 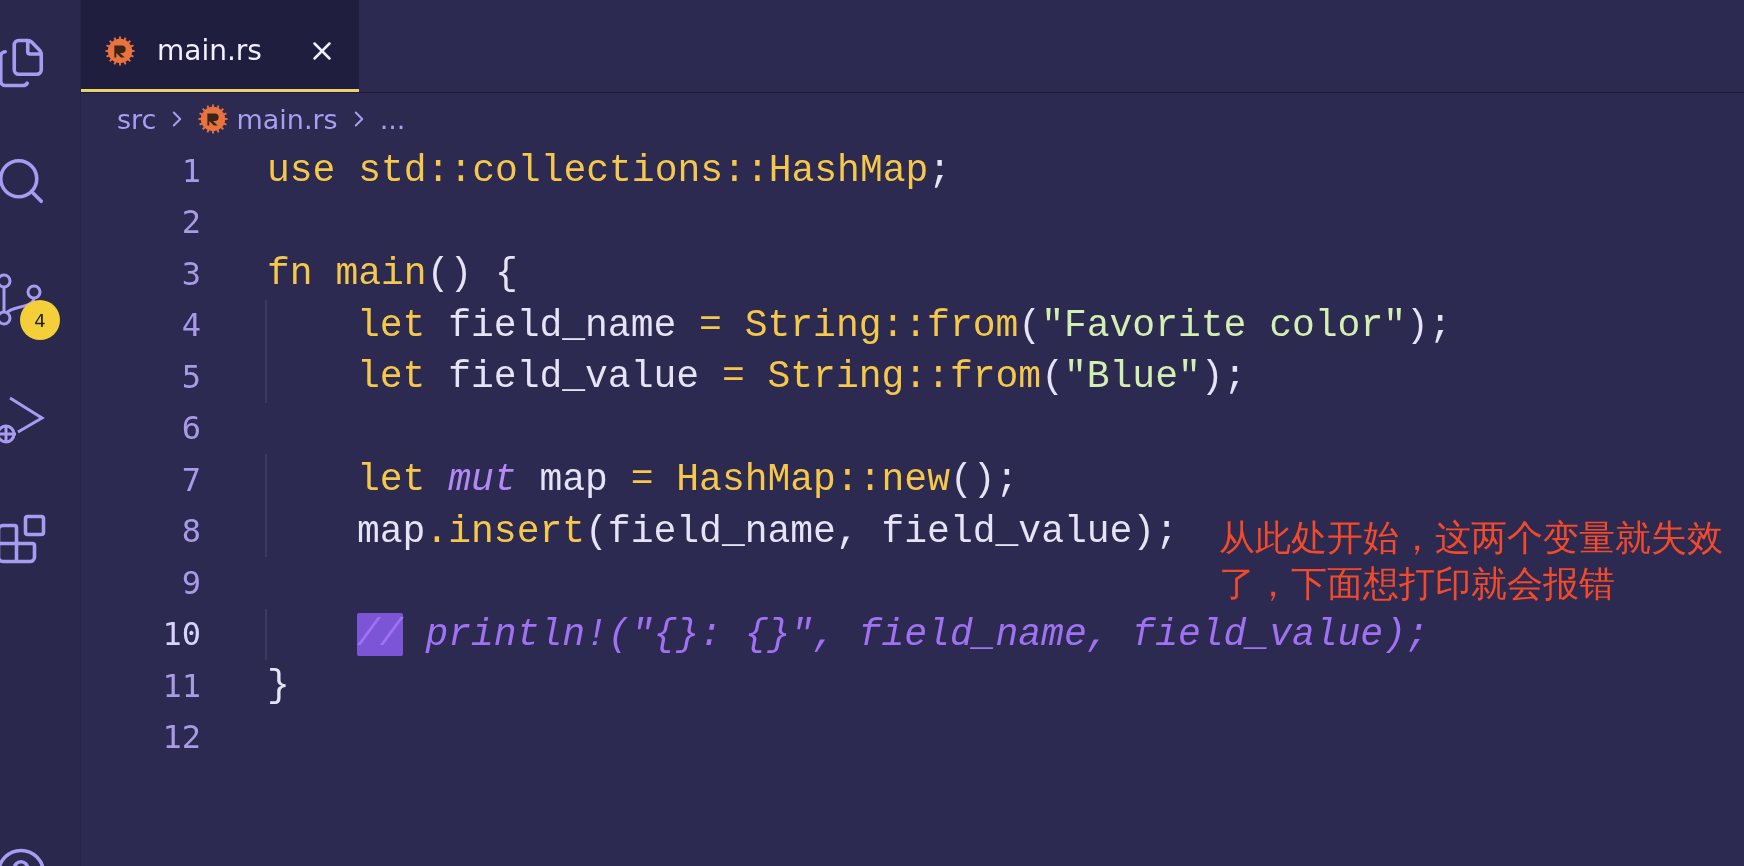 I want to click on code-line: // println!("{}: {}", field_name, field_value);, so click(x=847, y=634).